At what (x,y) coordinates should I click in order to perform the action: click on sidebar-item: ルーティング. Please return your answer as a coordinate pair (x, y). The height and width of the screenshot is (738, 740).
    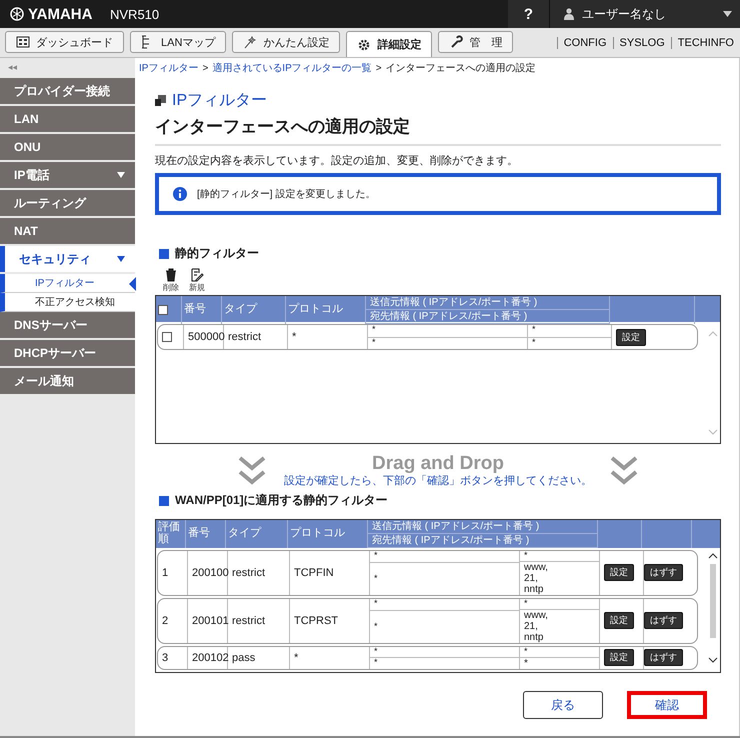
    Looking at the image, I should click on (67, 203).